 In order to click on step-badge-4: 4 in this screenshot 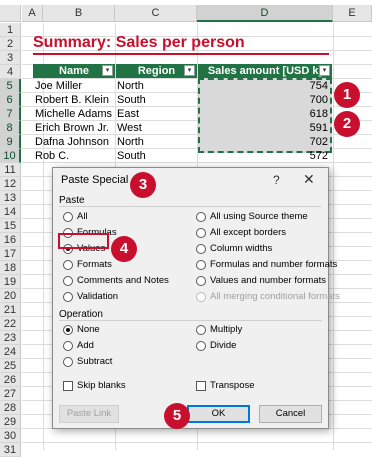, I will do `click(124, 249)`.